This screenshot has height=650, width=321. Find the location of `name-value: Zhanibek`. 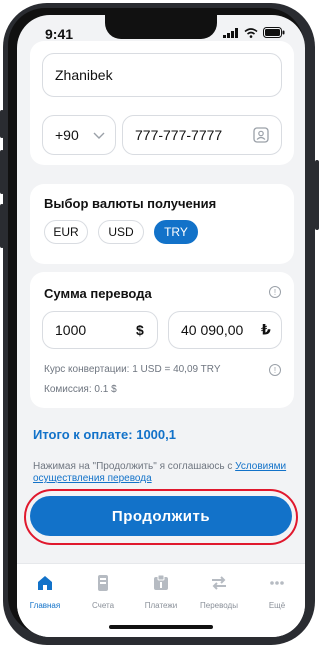

name-value: Zhanibek is located at coordinates (84, 75).